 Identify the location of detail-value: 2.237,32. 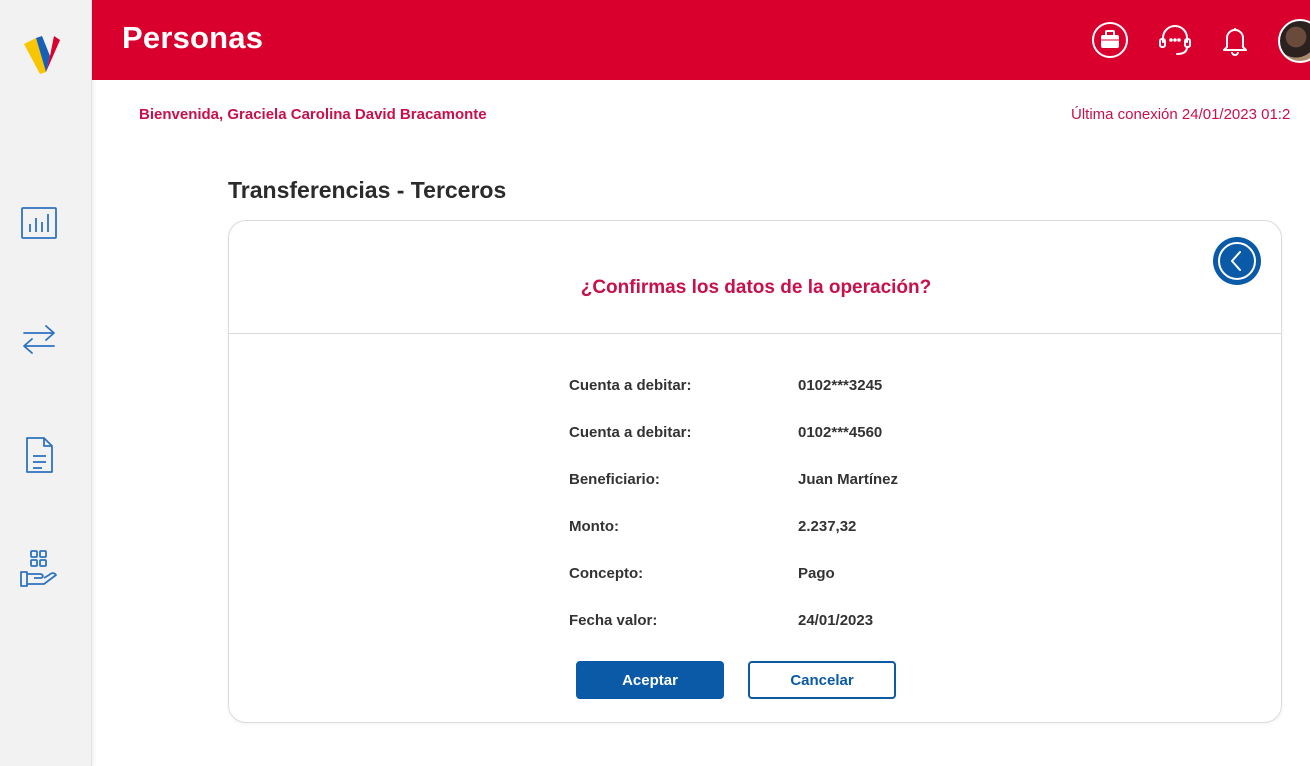
(827, 526).